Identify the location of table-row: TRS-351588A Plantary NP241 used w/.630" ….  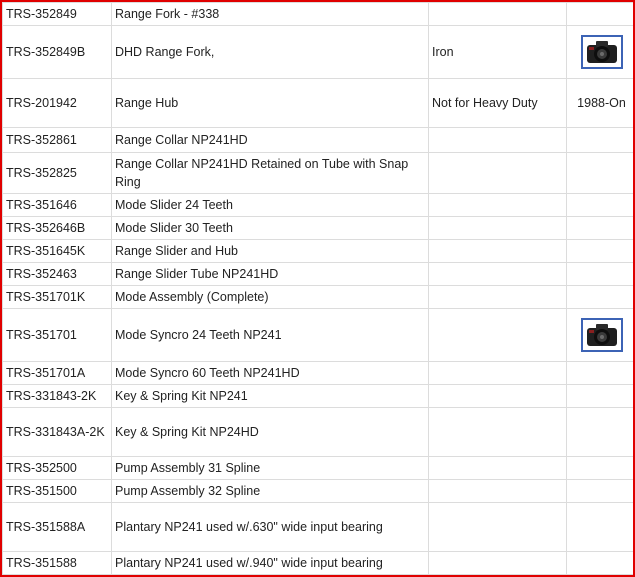
(317, 527).